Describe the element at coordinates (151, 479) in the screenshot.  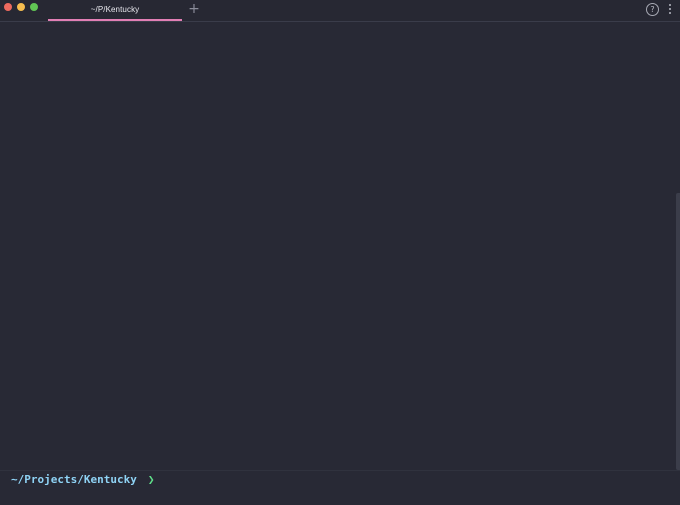
I see `prompt-chevron-icon: ❯` at that location.